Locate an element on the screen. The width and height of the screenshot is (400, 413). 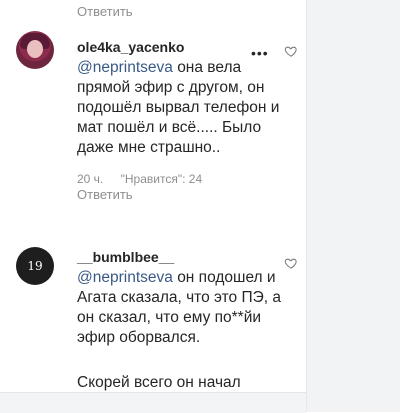
avatar-face is located at coordinates (35, 49).